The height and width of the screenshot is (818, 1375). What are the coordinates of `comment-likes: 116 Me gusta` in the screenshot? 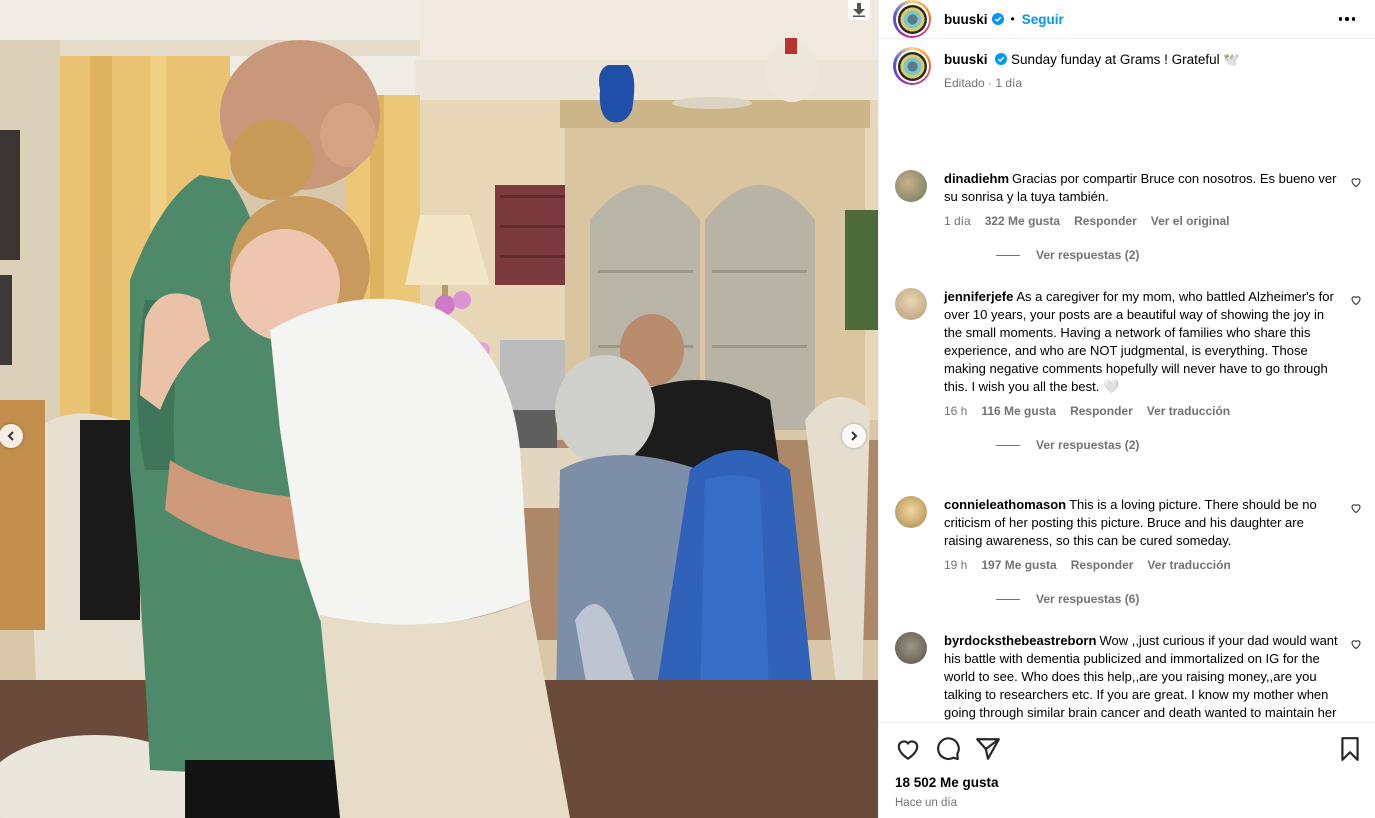 It's located at (1018, 411).